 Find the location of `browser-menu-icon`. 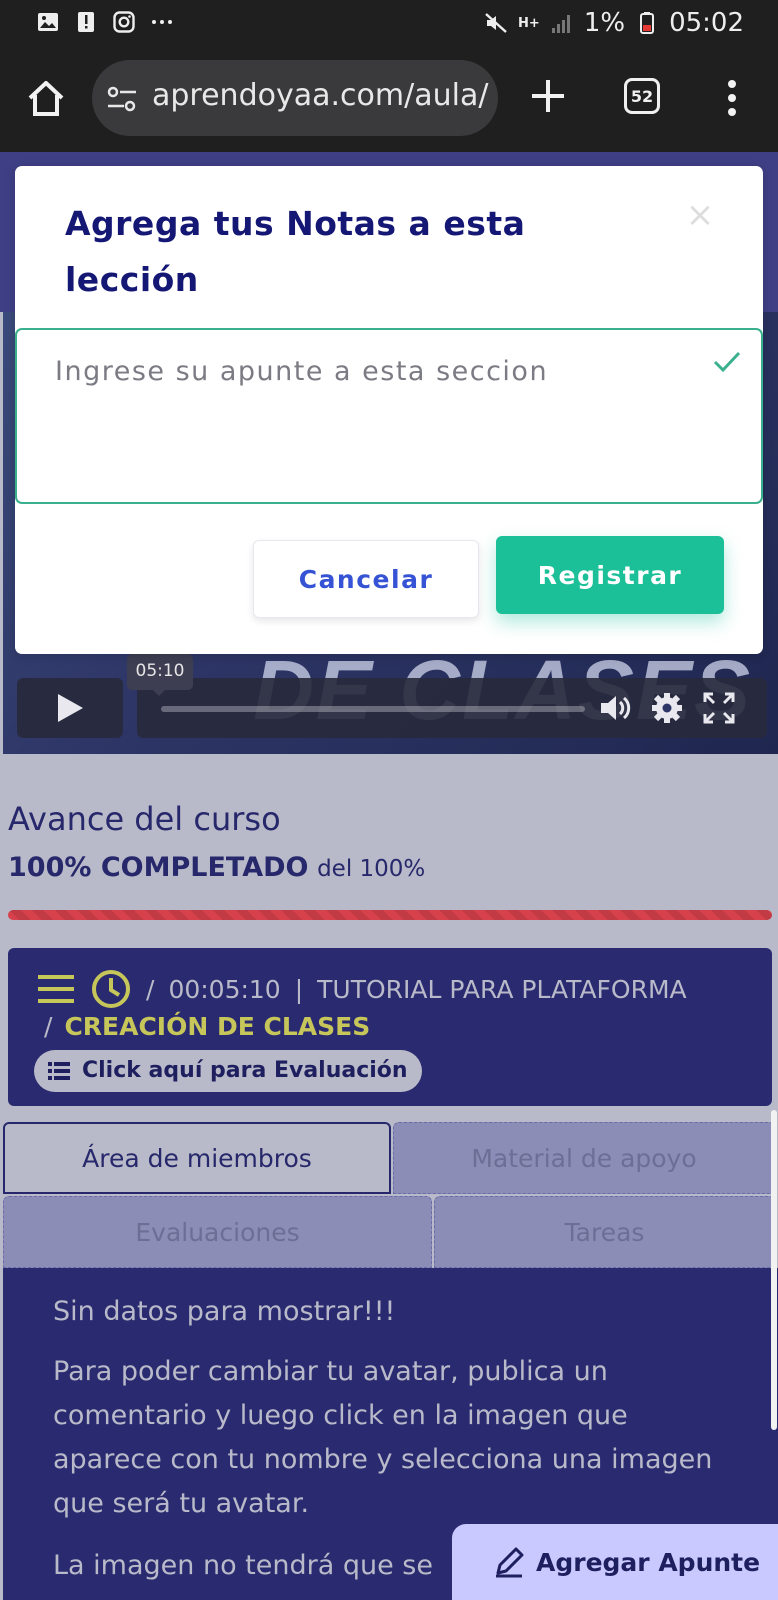

browser-menu-icon is located at coordinates (732, 98).